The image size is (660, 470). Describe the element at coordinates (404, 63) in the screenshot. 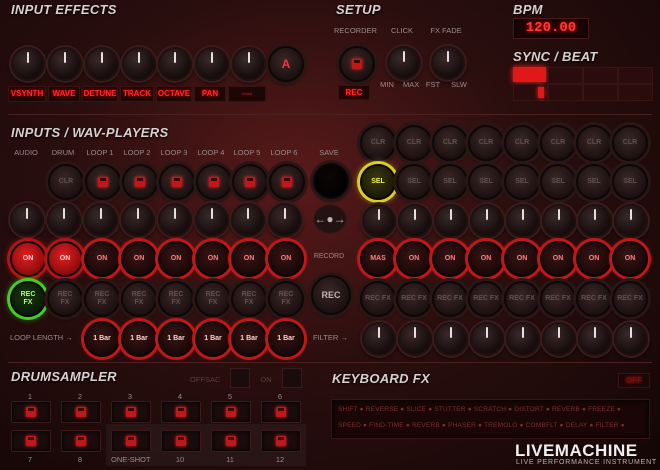

I see `click-knob` at that location.